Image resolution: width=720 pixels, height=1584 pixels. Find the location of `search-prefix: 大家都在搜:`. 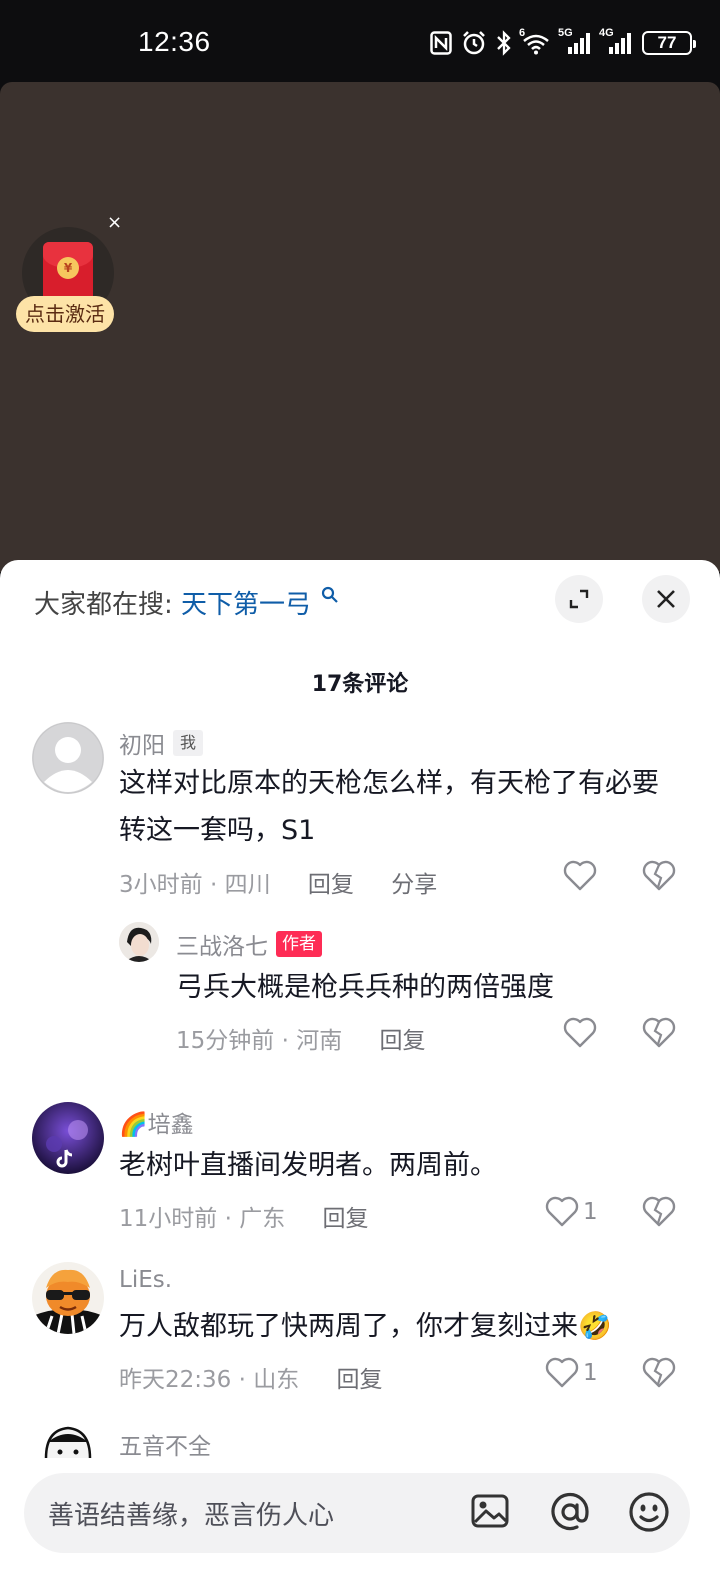

search-prefix: 大家都在搜: is located at coordinates (103, 605).